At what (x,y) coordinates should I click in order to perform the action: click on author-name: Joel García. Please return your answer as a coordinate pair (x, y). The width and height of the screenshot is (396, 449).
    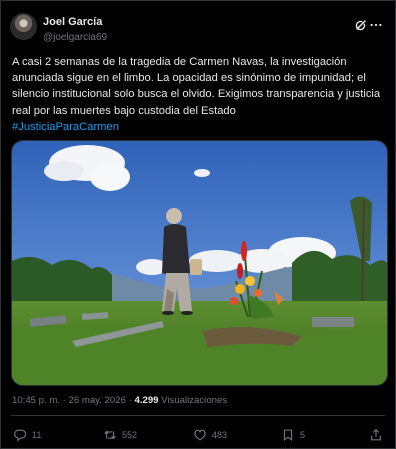
    Looking at the image, I should click on (72, 22).